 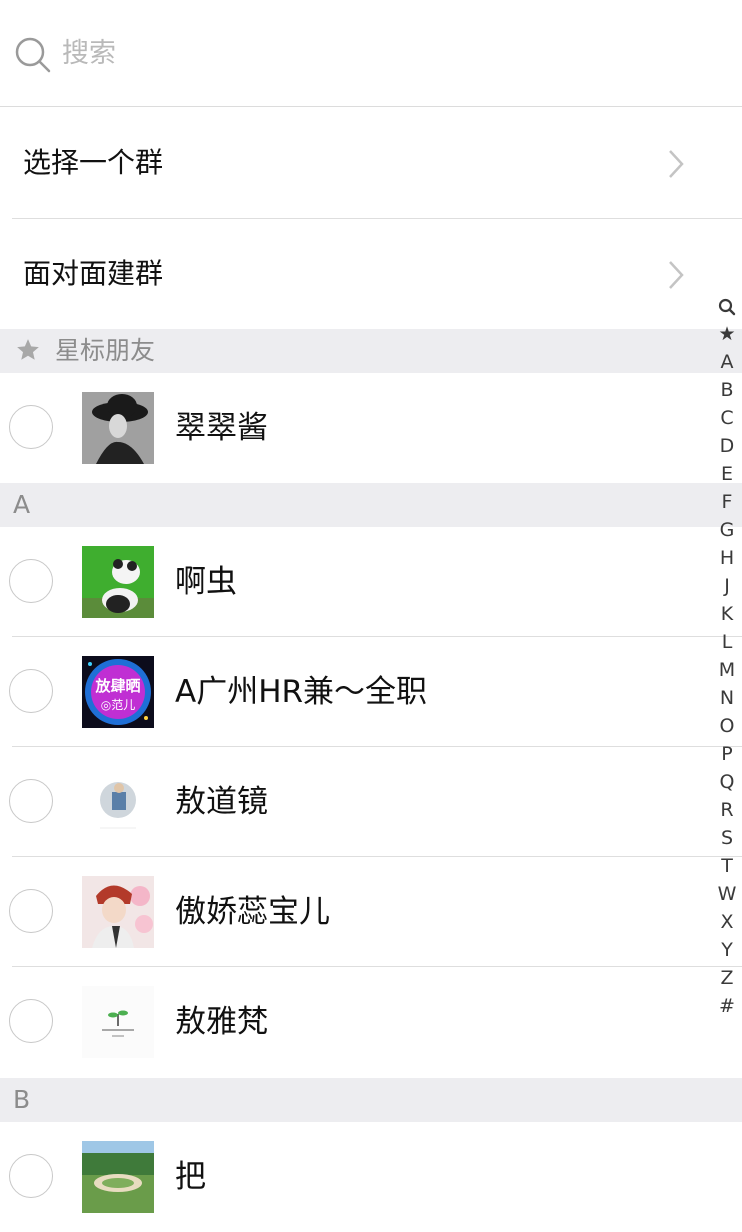 I want to click on contact-name: 翠翠酱, so click(x=221, y=428).